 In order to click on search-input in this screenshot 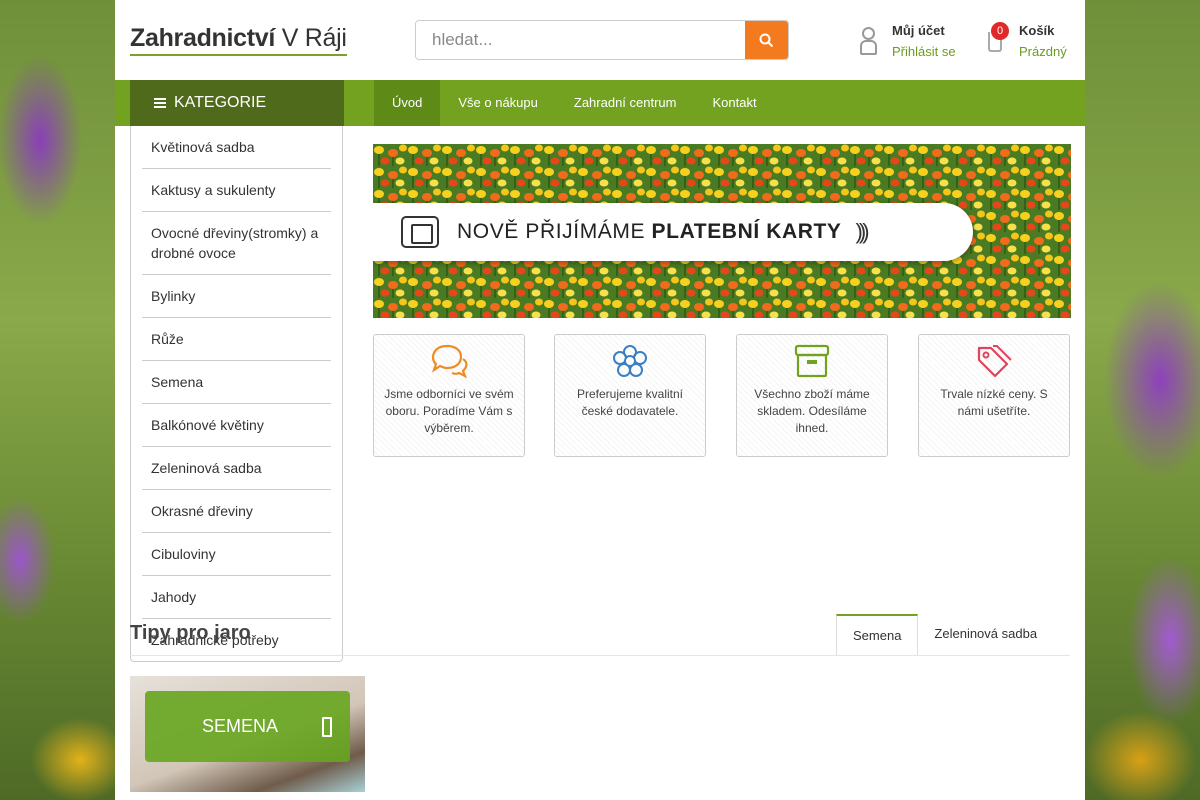, I will do `click(580, 40)`.